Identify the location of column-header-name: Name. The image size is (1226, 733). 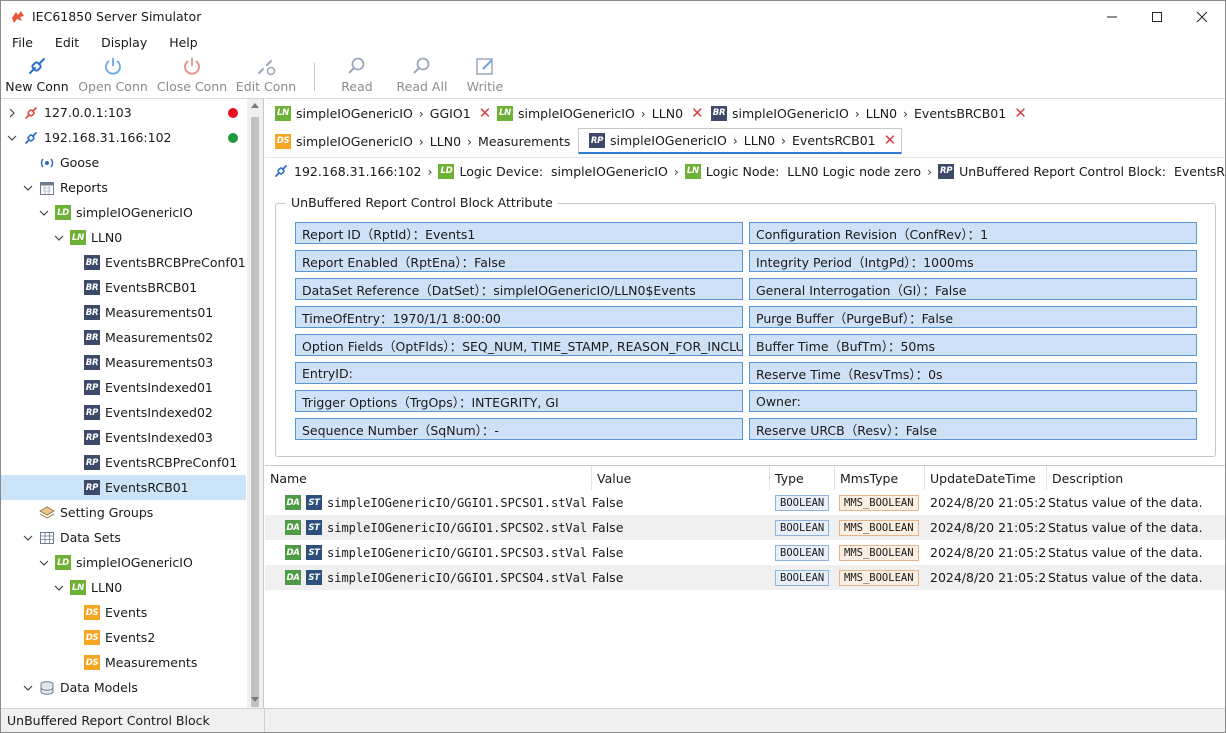
(428, 478).